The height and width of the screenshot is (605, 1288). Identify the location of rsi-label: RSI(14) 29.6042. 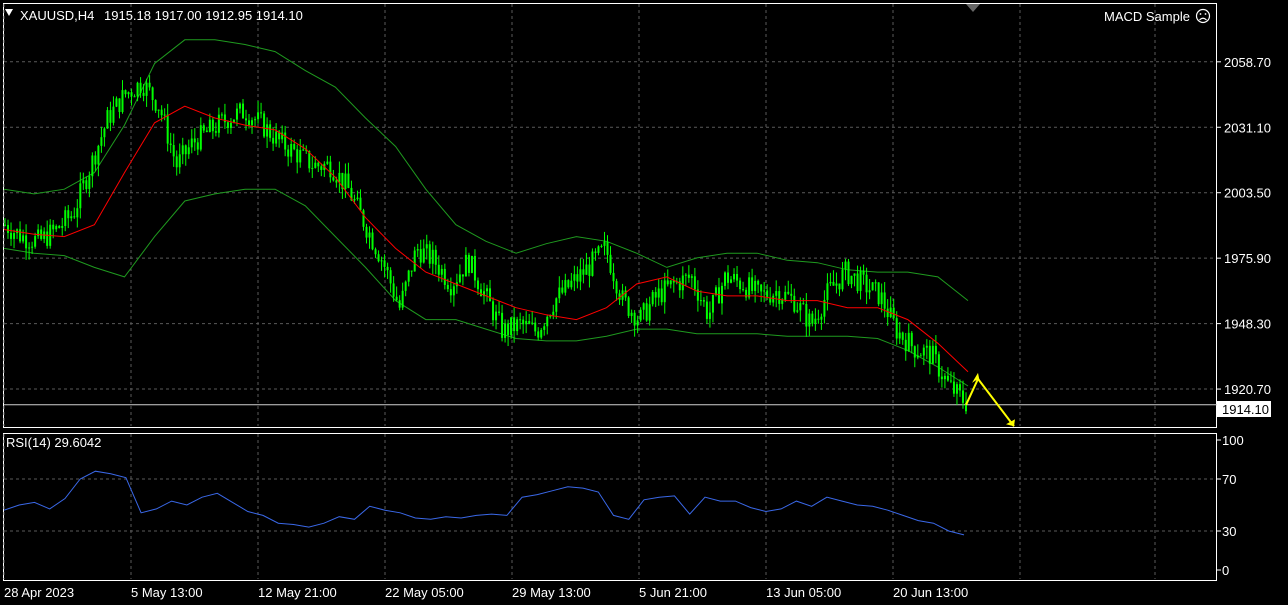
(53, 442).